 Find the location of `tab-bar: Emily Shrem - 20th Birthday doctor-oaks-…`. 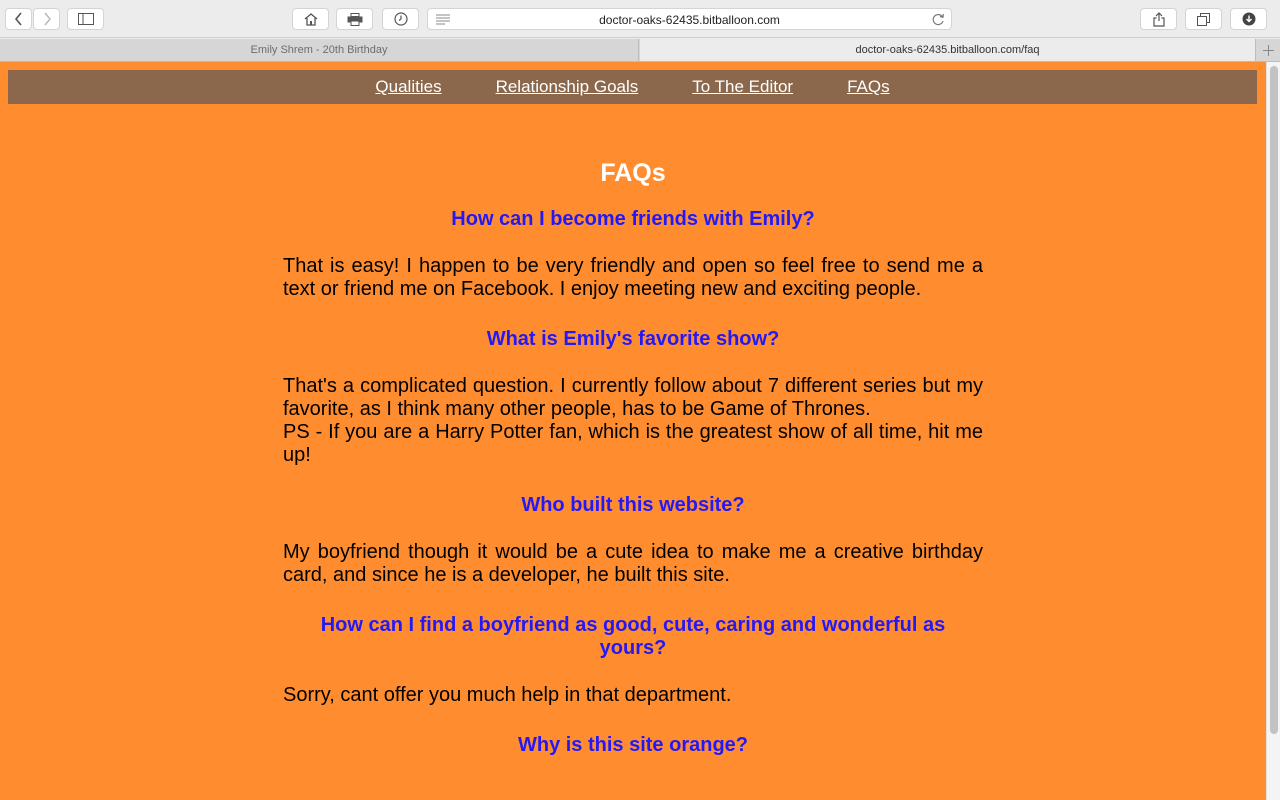

tab-bar: Emily Shrem - 20th Birthday doctor-oaks-… is located at coordinates (640, 50).